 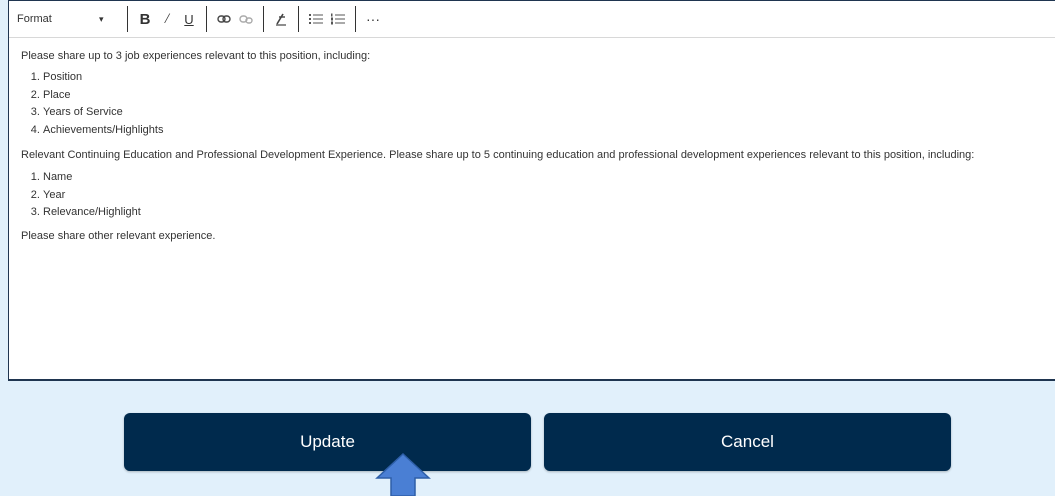 What do you see at coordinates (747, 442) in the screenshot?
I see `cancel-button: Cancel` at bounding box center [747, 442].